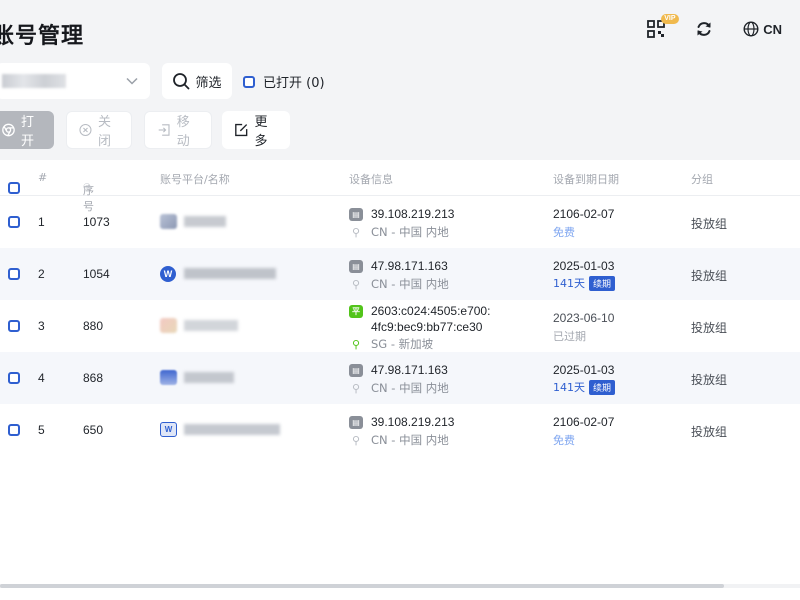 Image resolution: width=800 pixels, height=600 pixels. I want to click on open-button: 打开, so click(27, 130).